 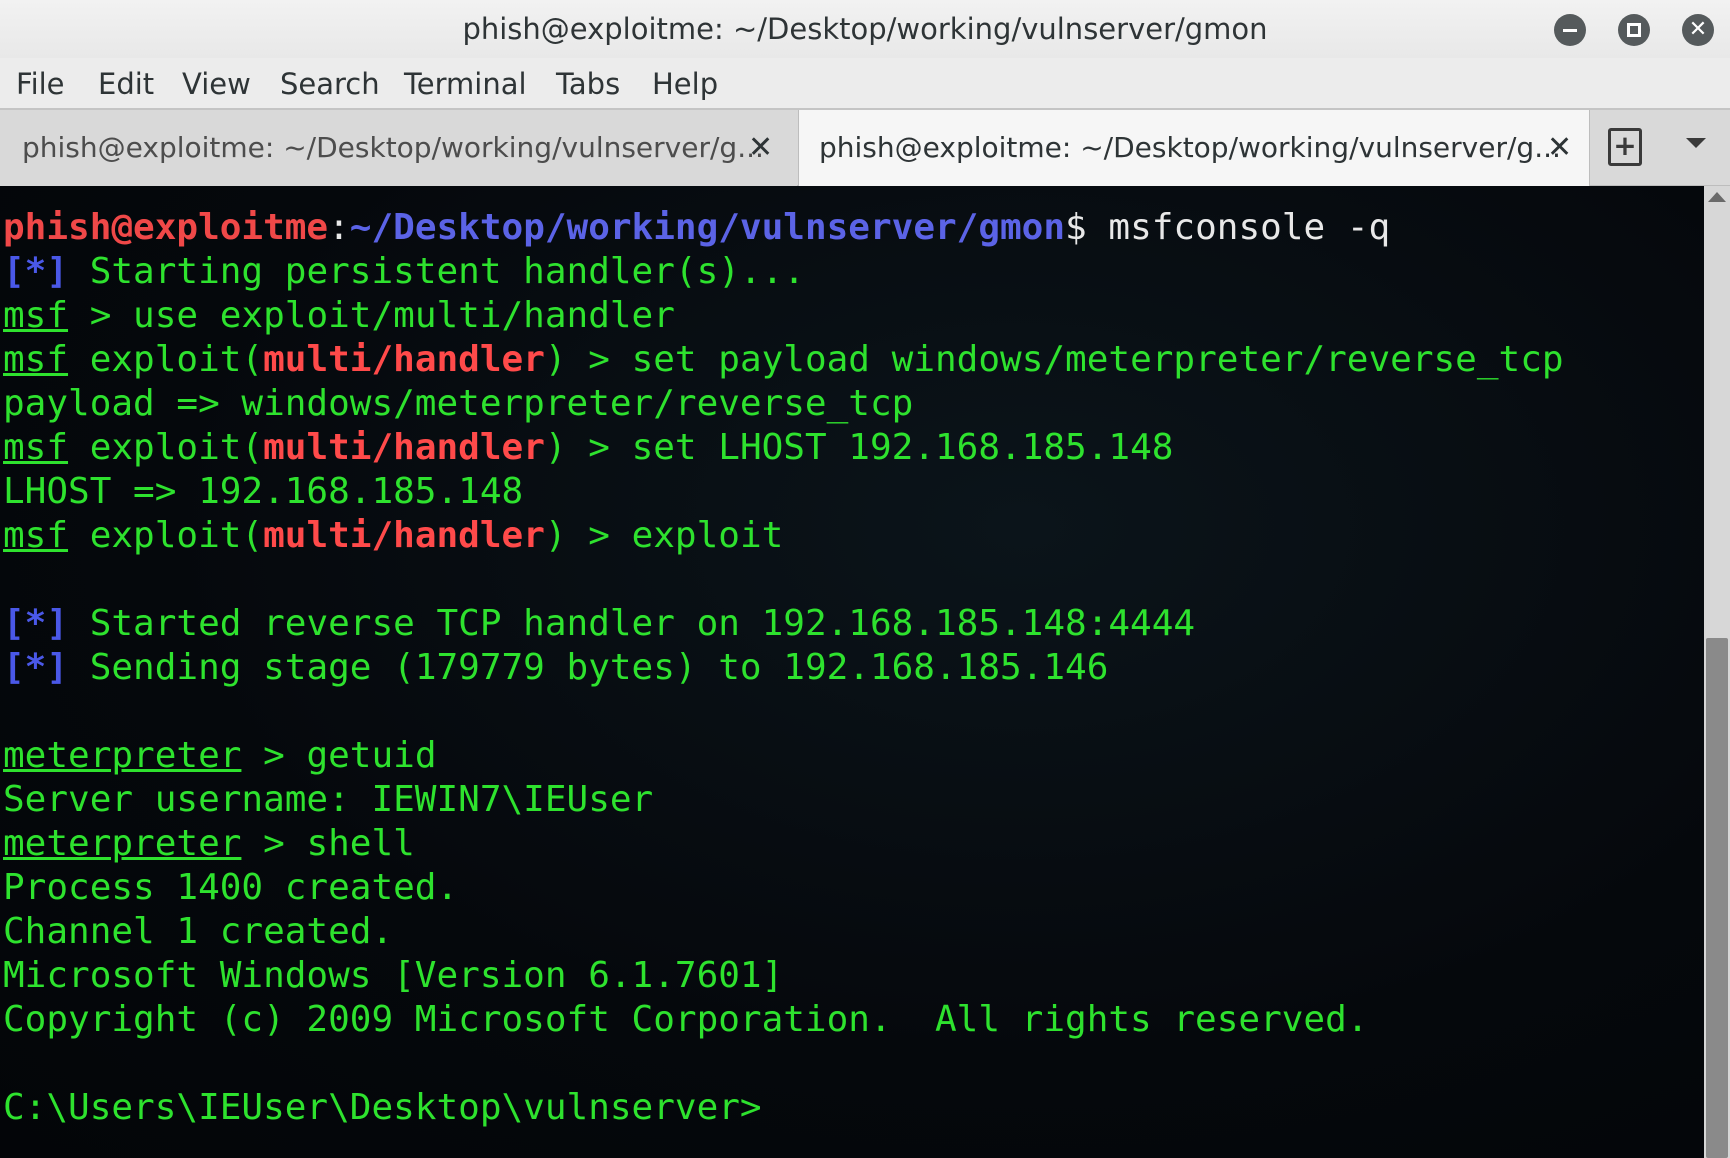 What do you see at coordinates (126, 84) in the screenshot?
I see `menu-edit: Edit` at bounding box center [126, 84].